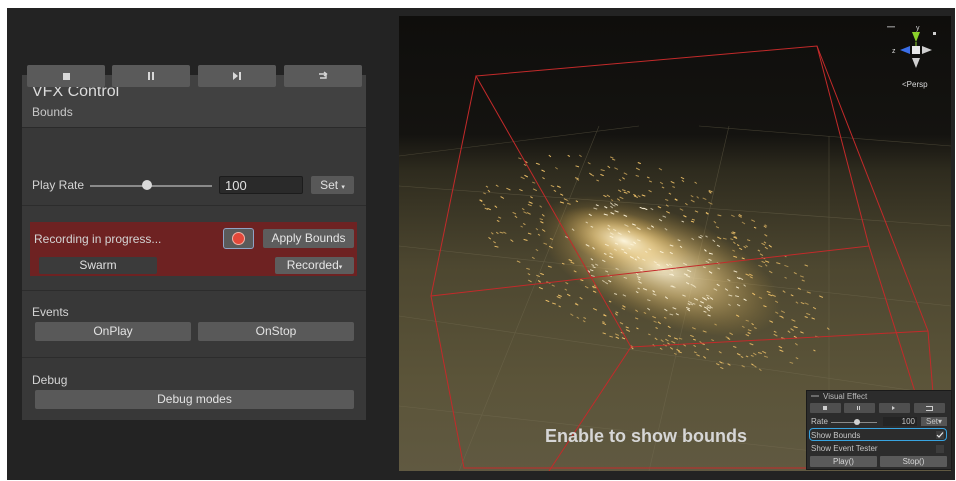  What do you see at coordinates (194, 399) in the screenshot?
I see `debug-modes-button: Debug modes` at bounding box center [194, 399].